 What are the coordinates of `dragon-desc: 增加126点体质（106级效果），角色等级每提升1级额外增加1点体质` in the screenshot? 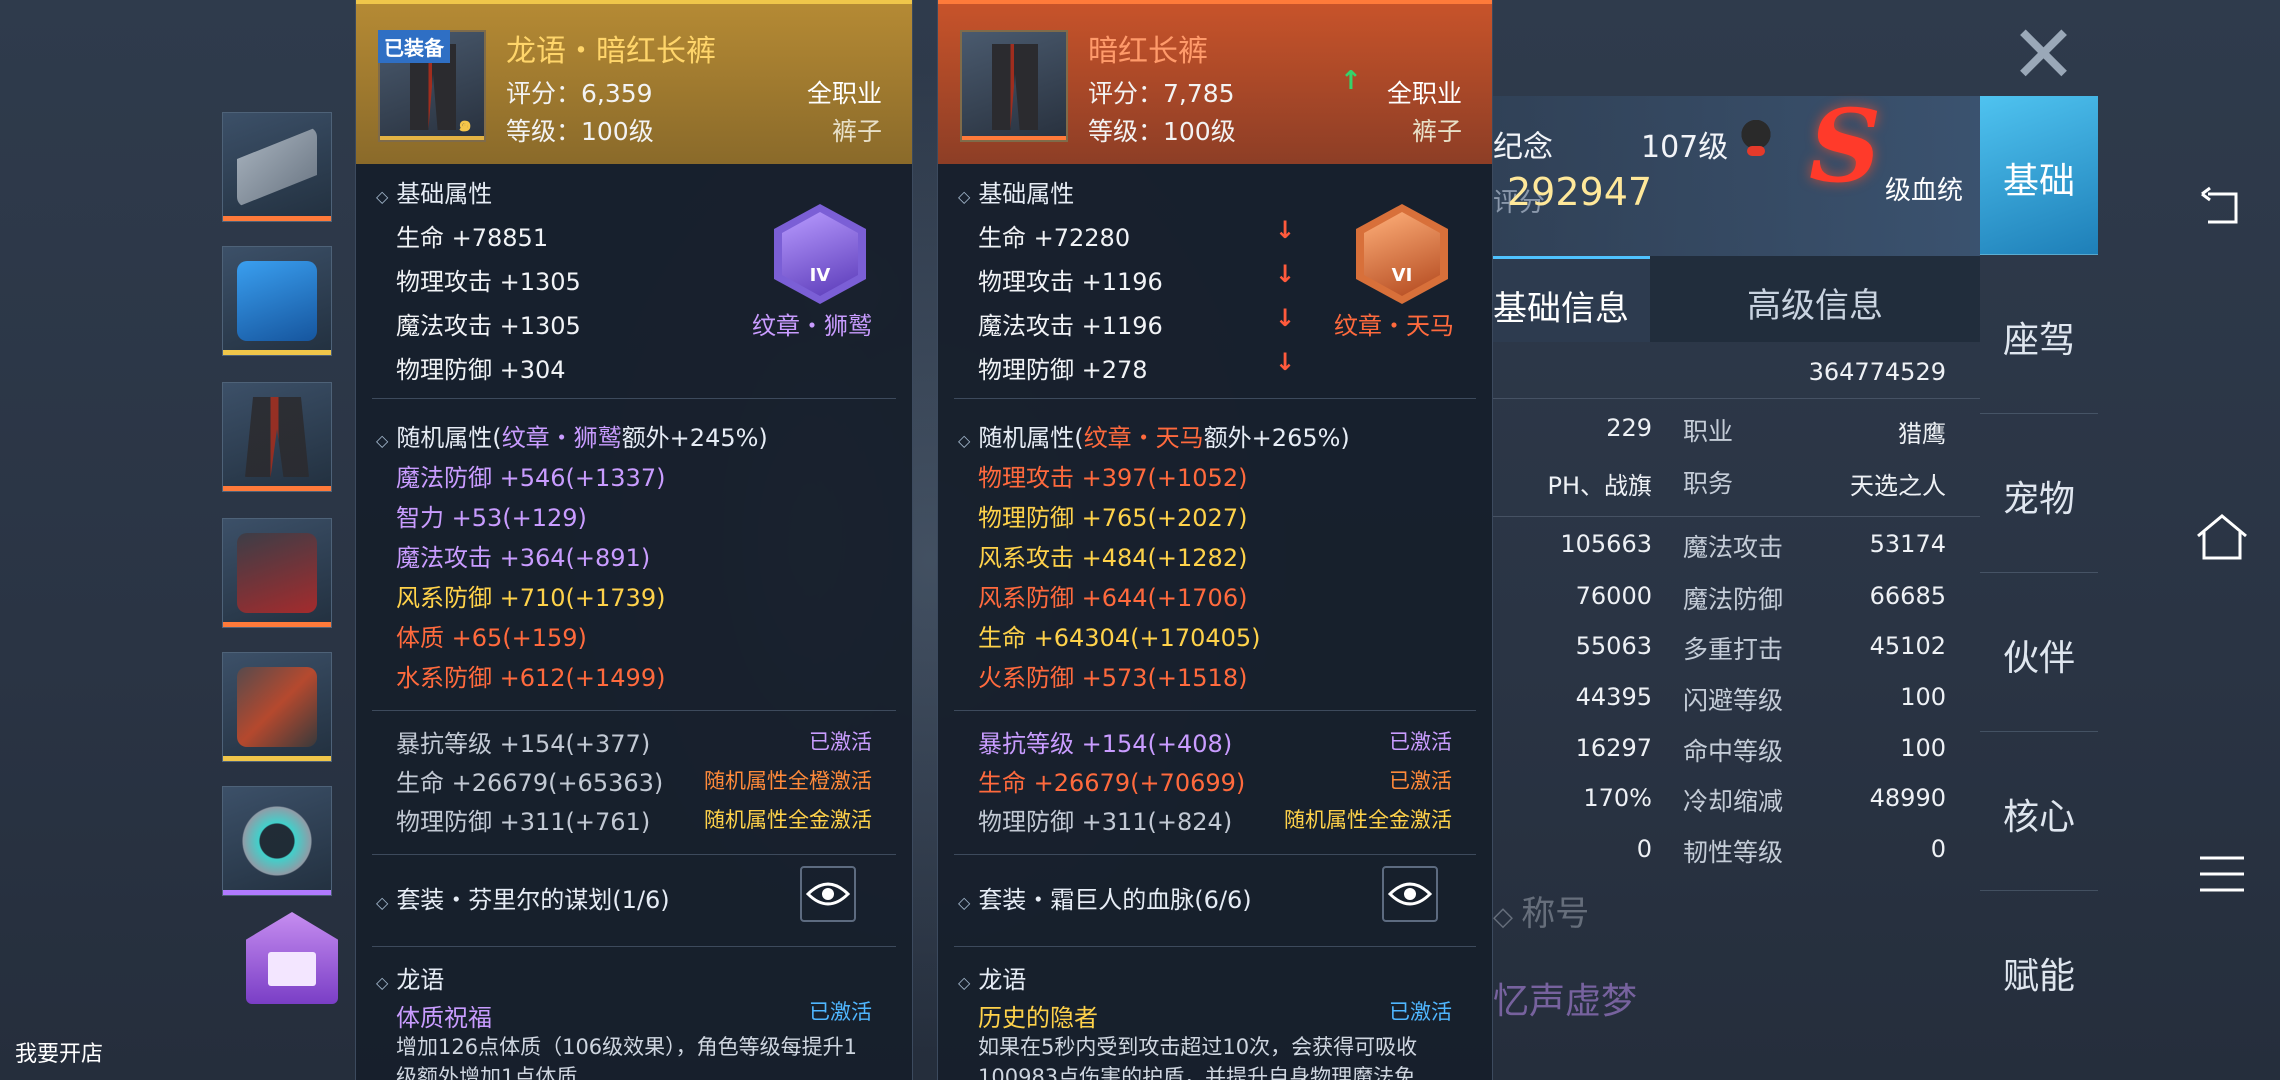 It's located at (627, 1057).